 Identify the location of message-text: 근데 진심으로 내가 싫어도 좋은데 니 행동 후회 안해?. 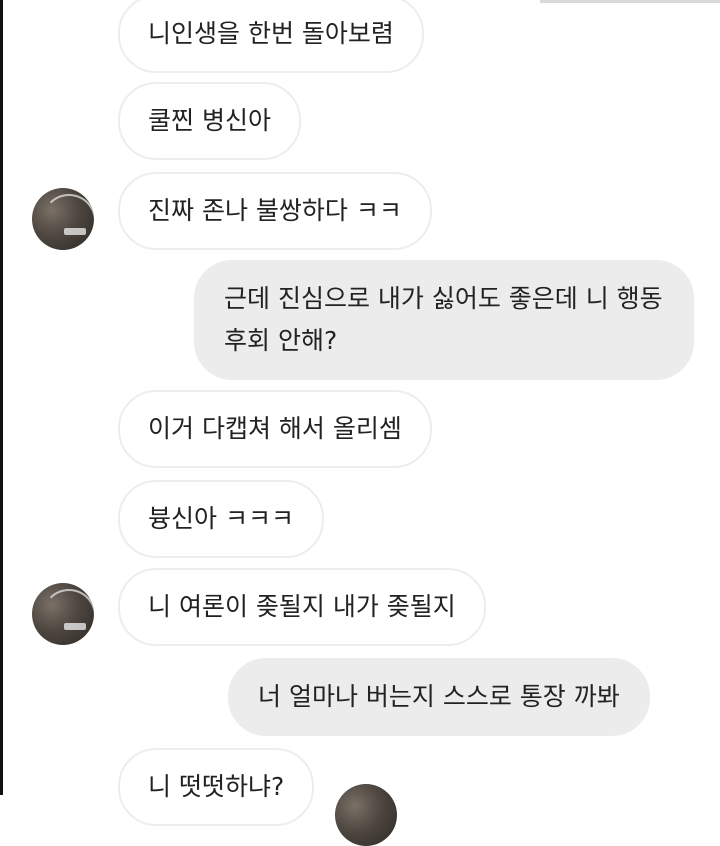
(443, 319).